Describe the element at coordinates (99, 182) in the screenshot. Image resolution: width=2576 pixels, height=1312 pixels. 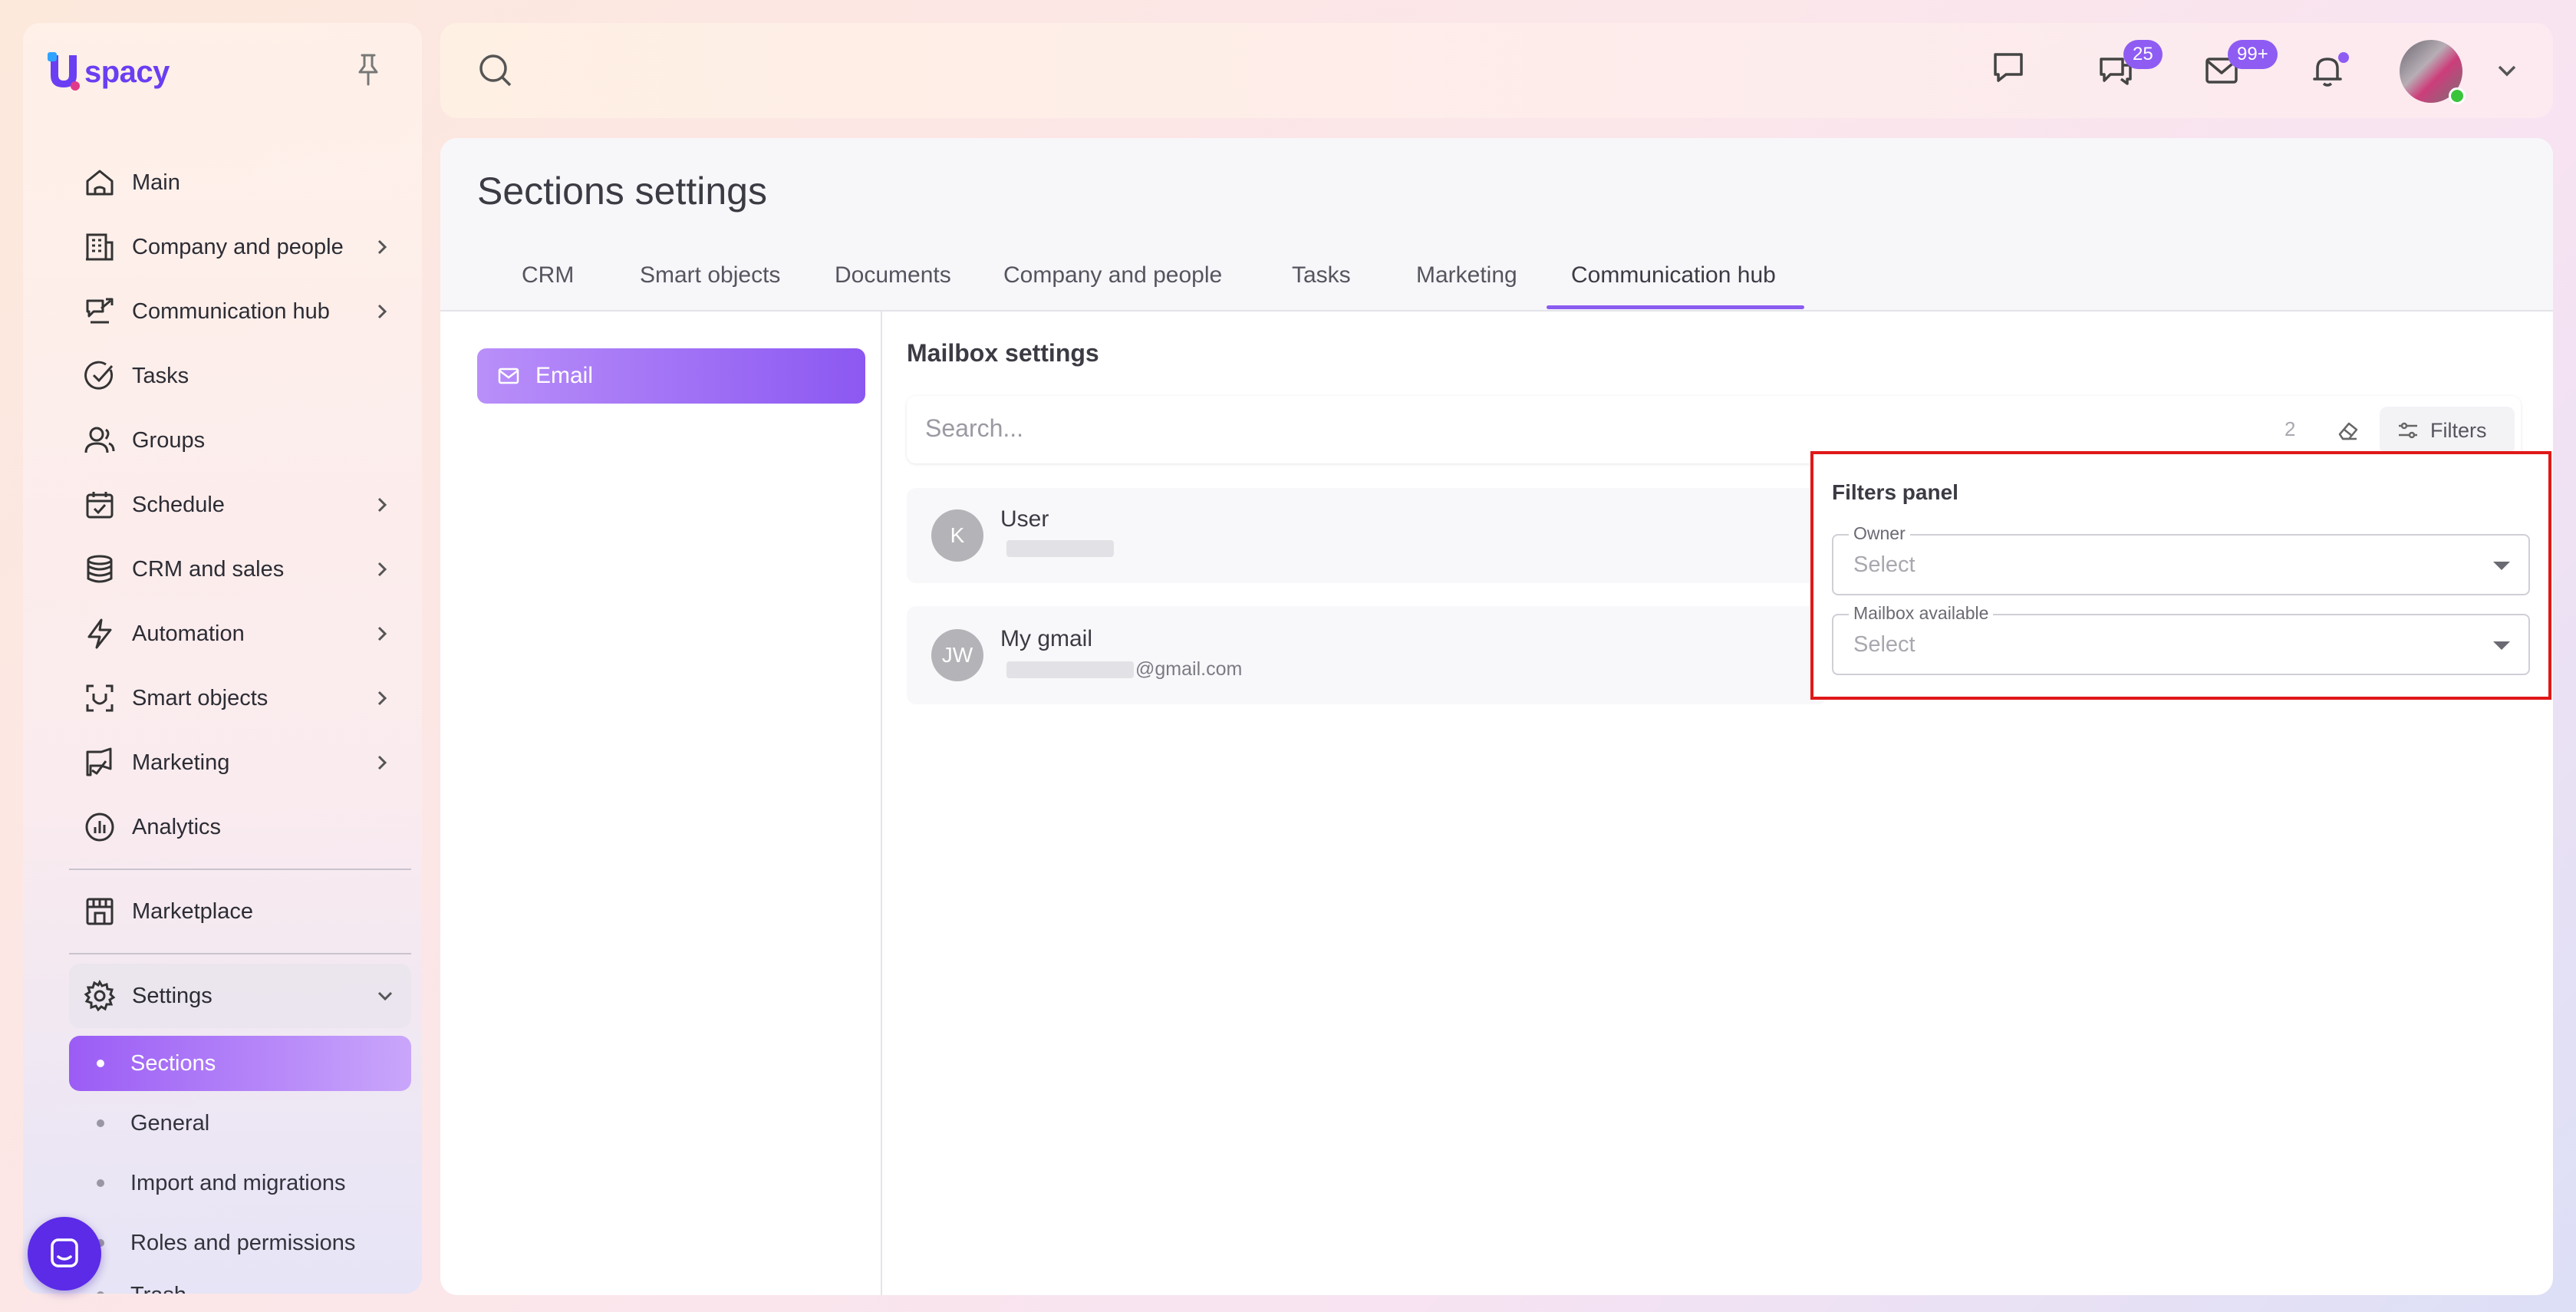
I see `home-icon` at that location.